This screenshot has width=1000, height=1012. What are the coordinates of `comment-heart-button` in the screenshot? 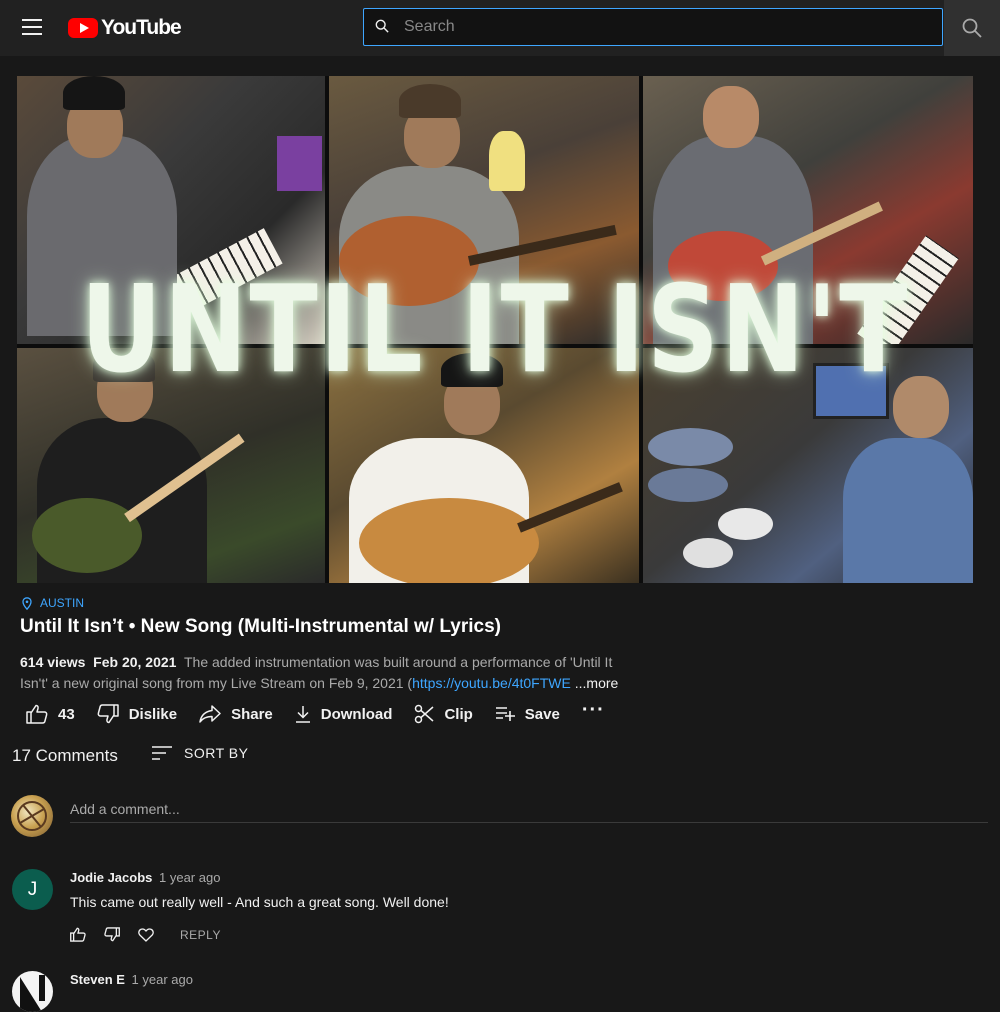 It's located at (146, 934).